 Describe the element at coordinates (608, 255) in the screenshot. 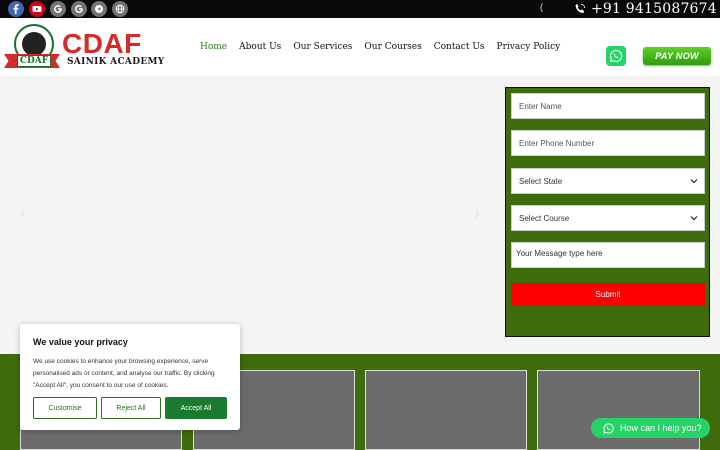

I see `message-textarea: Your Message type here` at that location.